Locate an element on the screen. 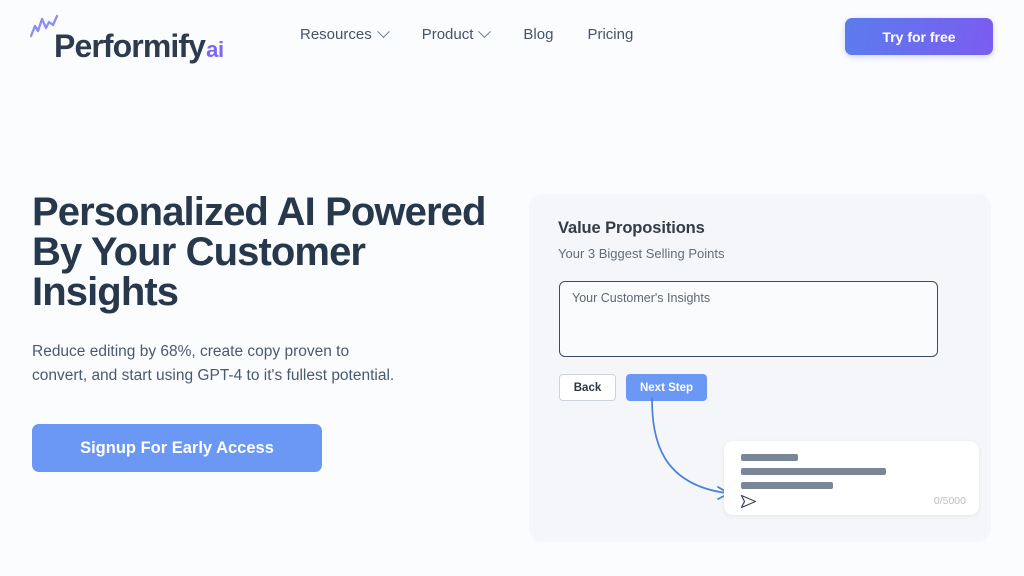 The width and height of the screenshot is (1024, 576). nav-item-label: Product is located at coordinates (447, 34).